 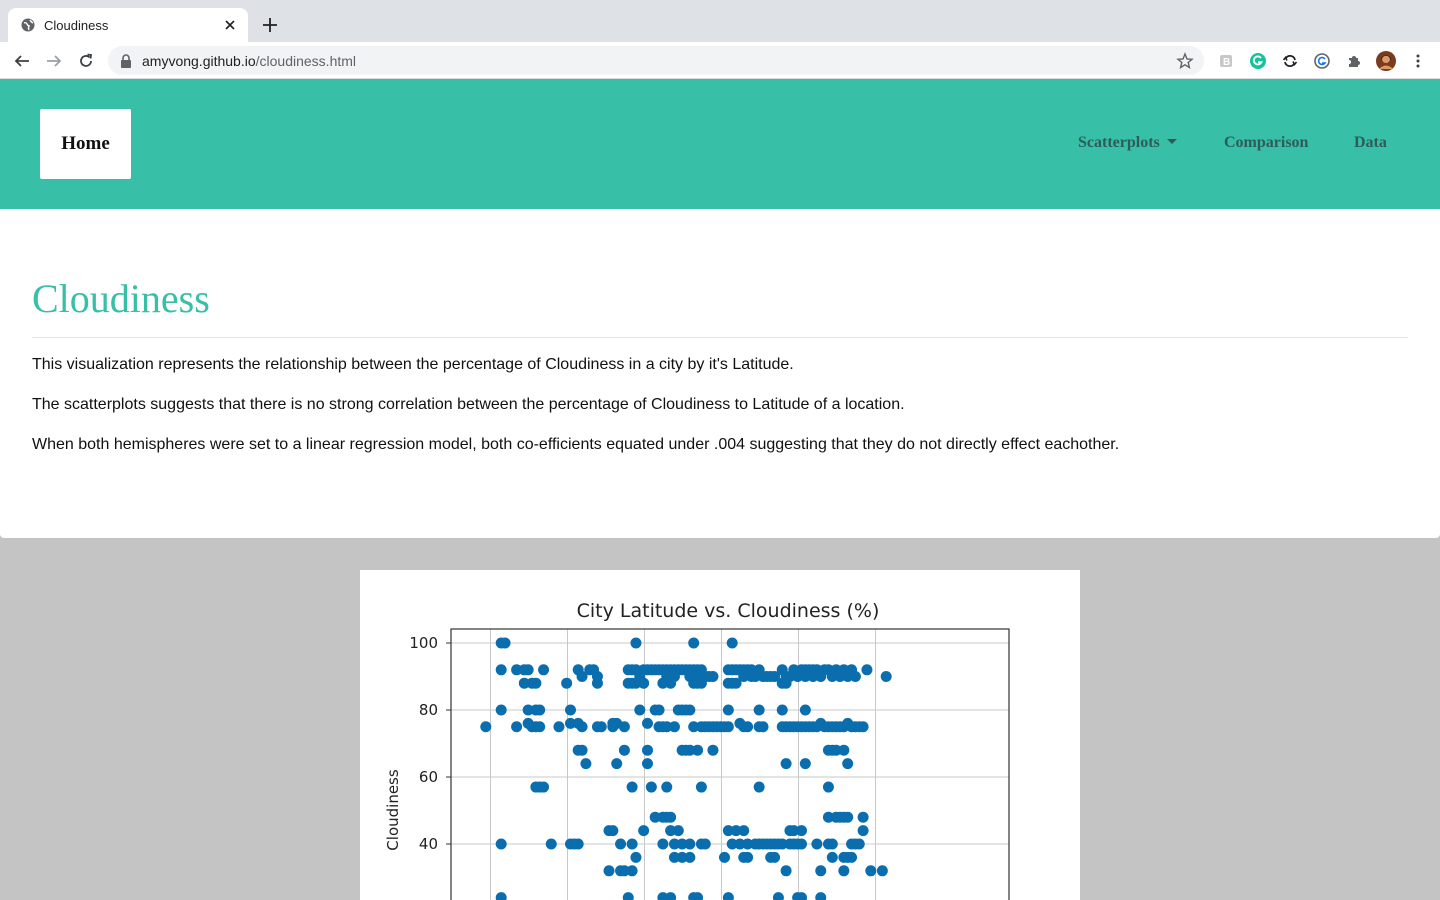 What do you see at coordinates (54, 61) in the screenshot?
I see `forward-arrow-icon` at bounding box center [54, 61].